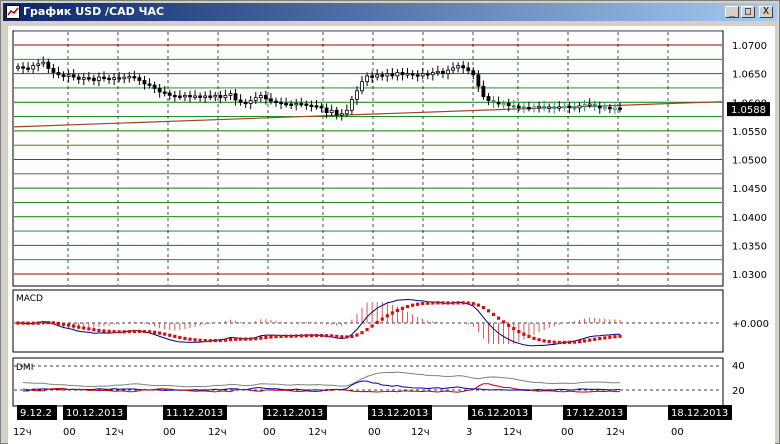 The width and height of the screenshot is (780, 444). Describe the element at coordinates (732, 12) in the screenshot. I see `minimize-button: _` at that location.